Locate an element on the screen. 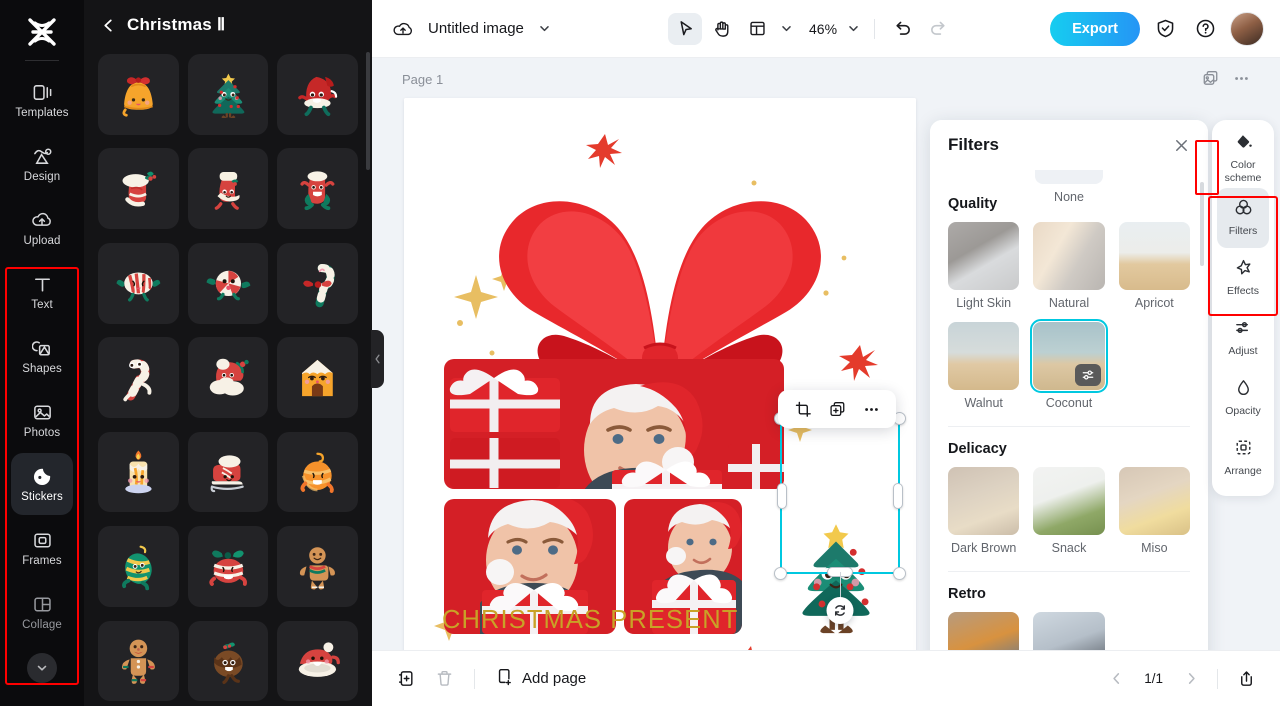 The image size is (1280, 706). filter-item-coconut: Coconut is located at coordinates (1069, 364).